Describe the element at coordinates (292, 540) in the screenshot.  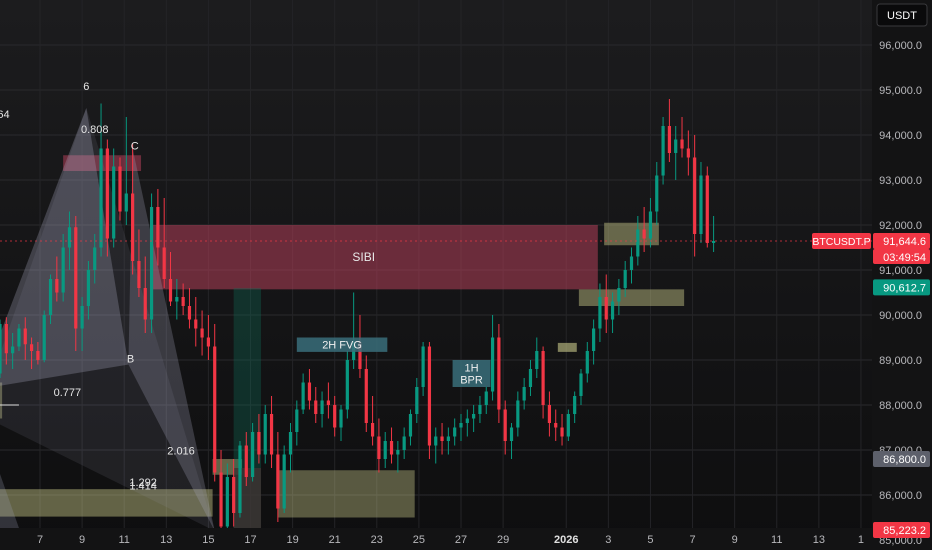
I see `date-tick-label: 19` at that location.